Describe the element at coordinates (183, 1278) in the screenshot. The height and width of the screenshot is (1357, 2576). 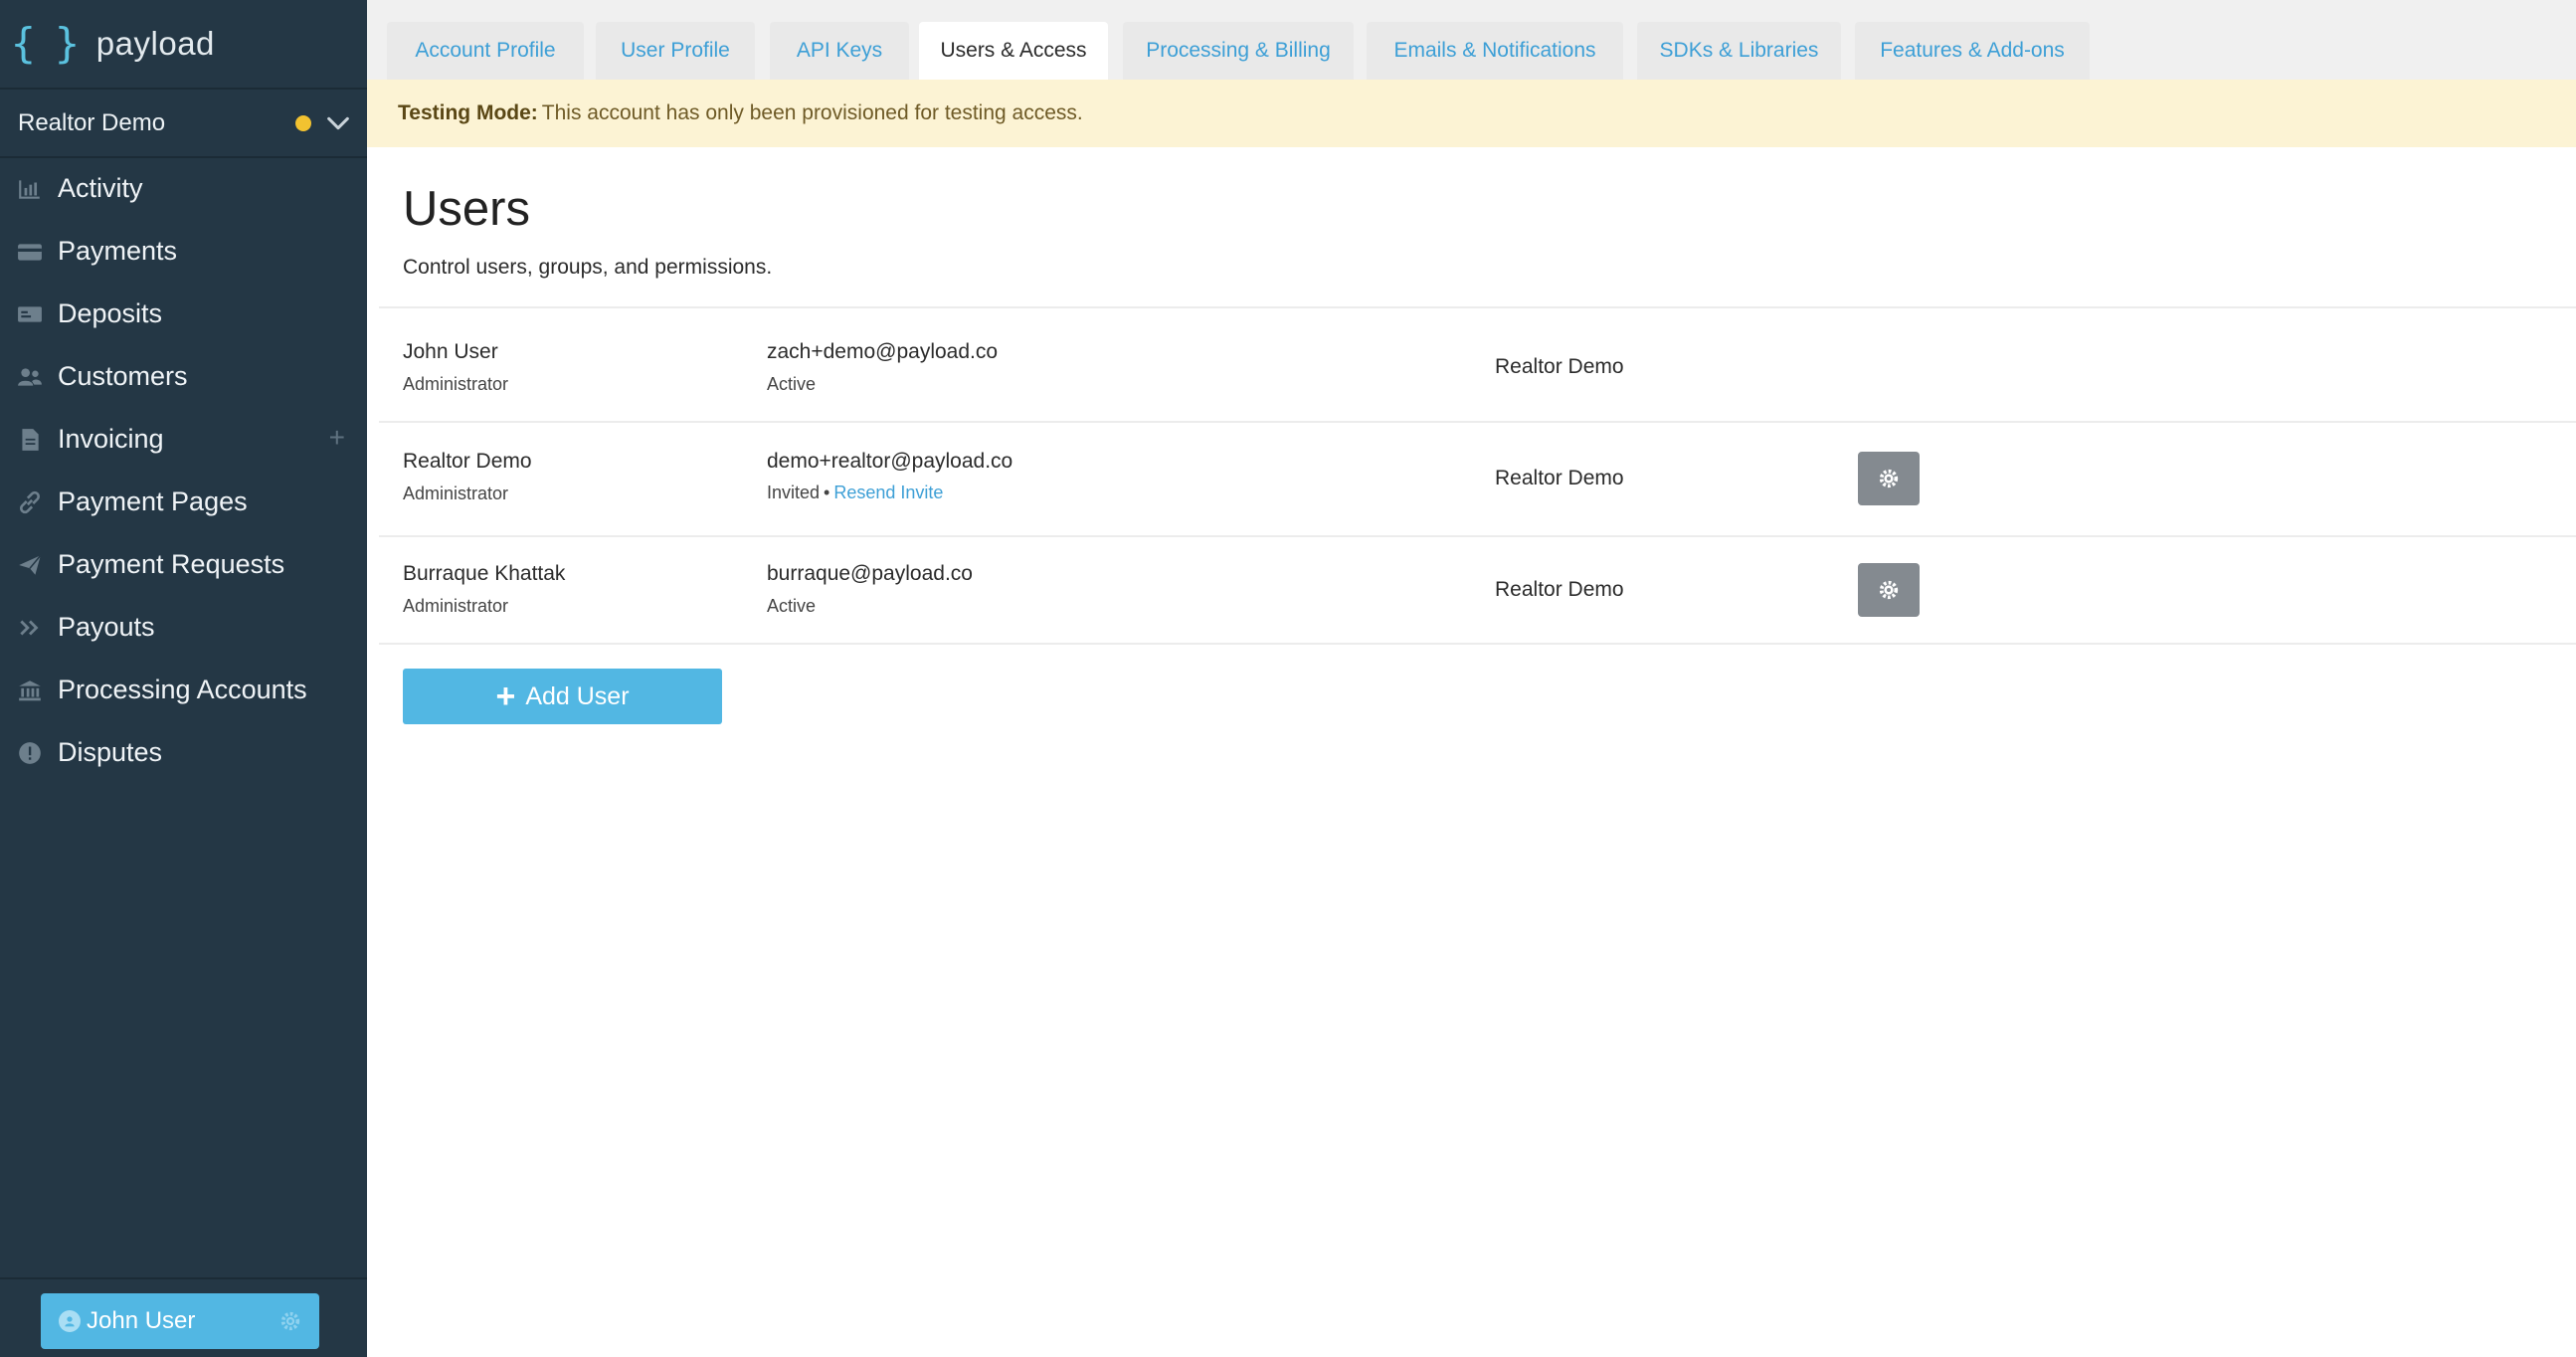
I see `sidebar-divider` at that location.